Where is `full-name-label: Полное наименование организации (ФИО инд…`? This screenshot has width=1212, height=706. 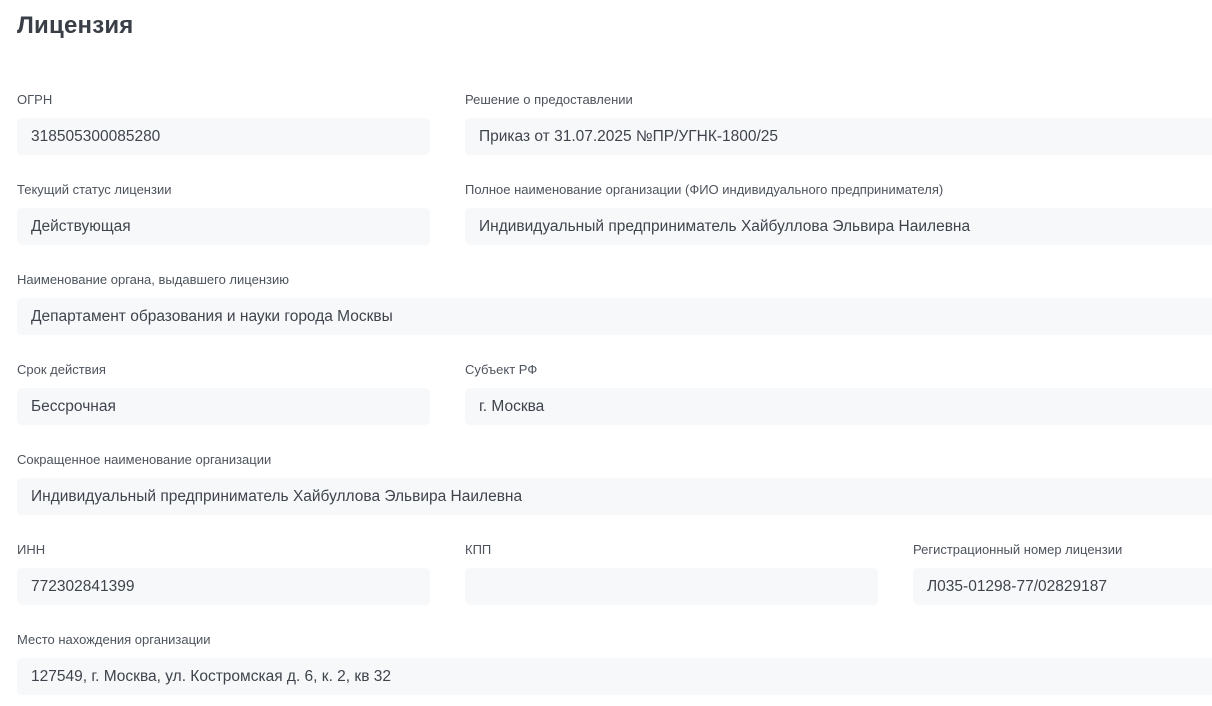
full-name-label: Полное наименование организации (ФИО инд… is located at coordinates (704, 189).